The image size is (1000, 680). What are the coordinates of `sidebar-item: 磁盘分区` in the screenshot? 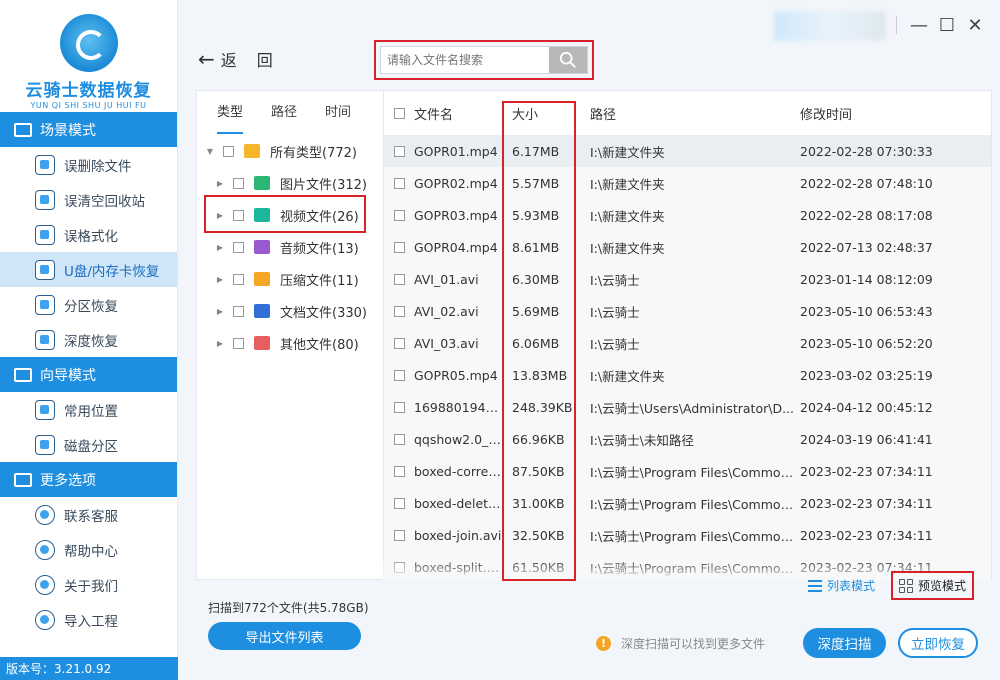 It's located at (88, 444).